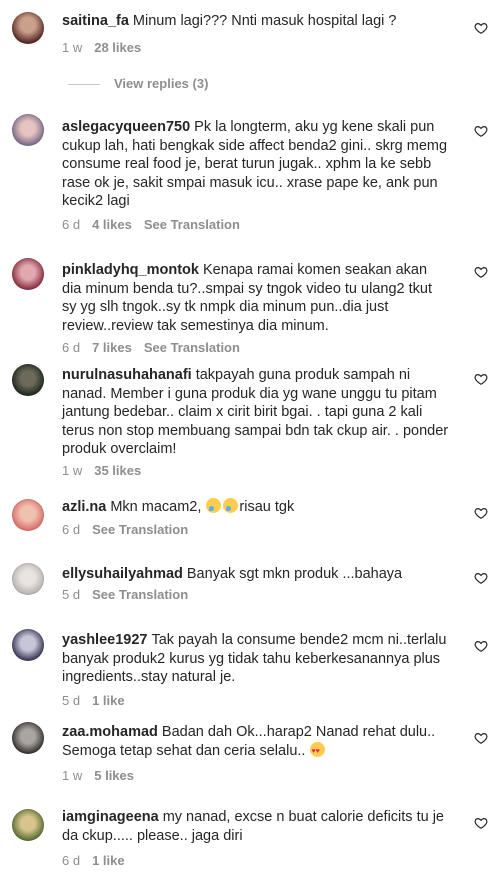  Describe the element at coordinates (110, 732) in the screenshot. I see `comment-username: zaa.mohamad` at that location.